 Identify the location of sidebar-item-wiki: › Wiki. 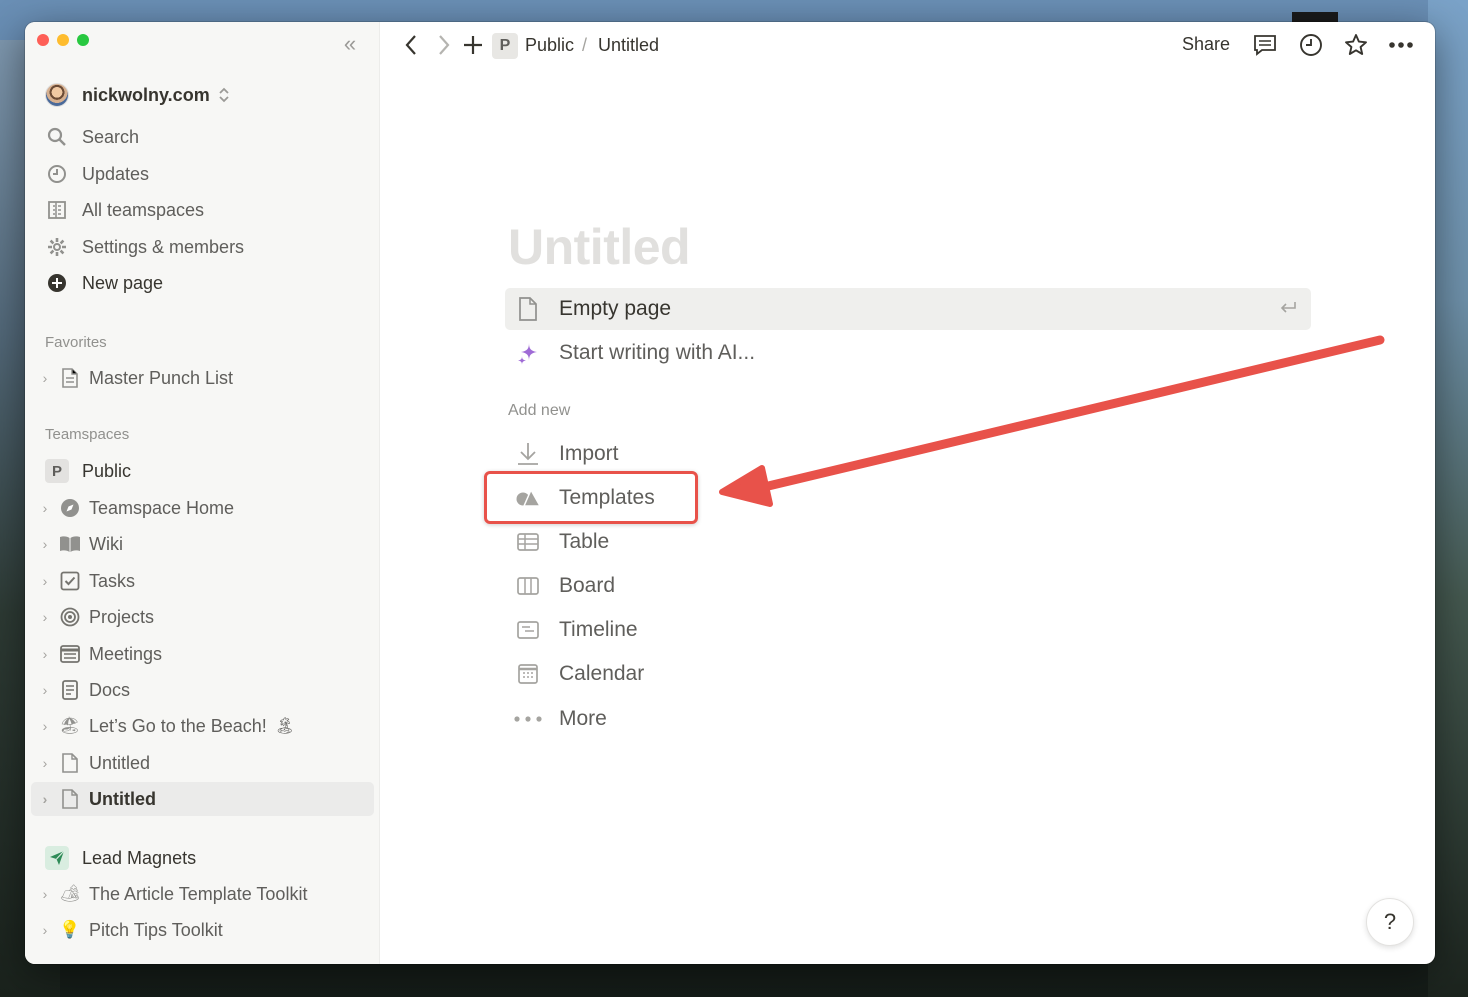
(202, 544).